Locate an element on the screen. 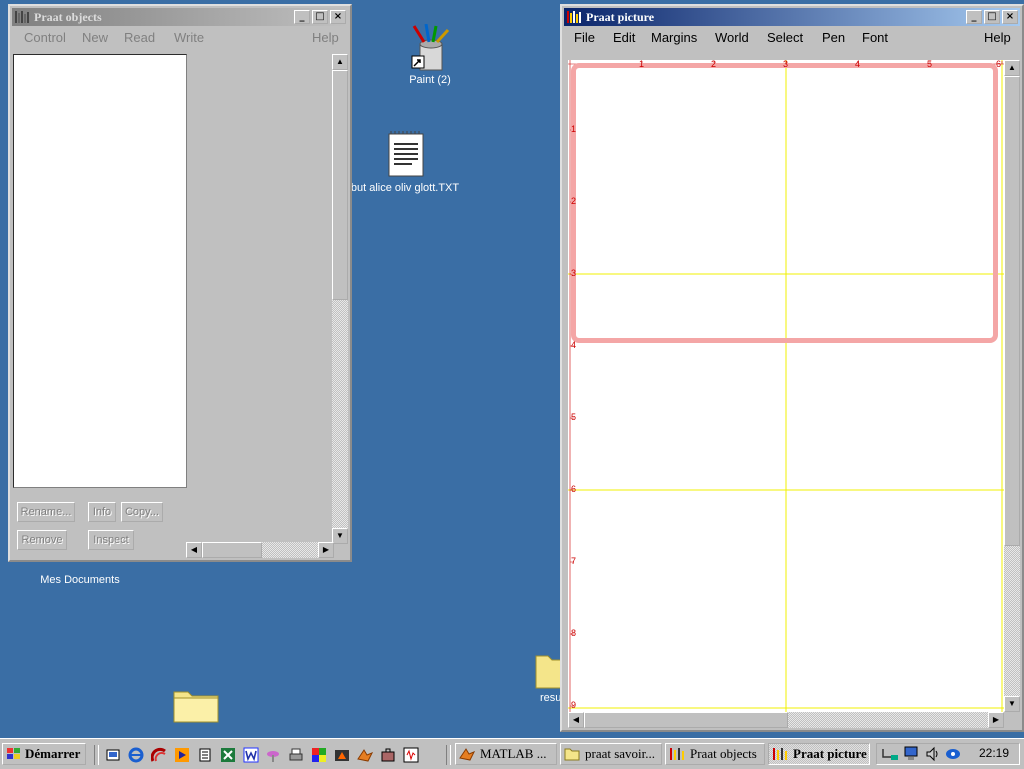  task-label: Praat objects is located at coordinates (723, 753).